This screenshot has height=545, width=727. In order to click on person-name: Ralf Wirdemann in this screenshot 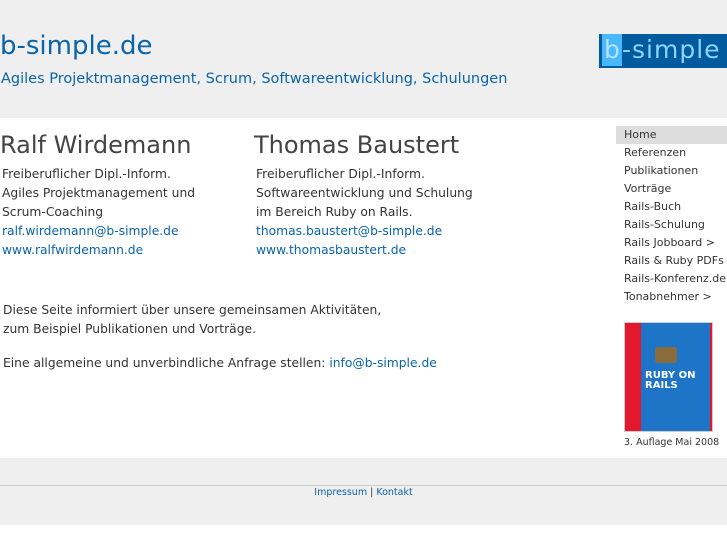, I will do `click(96, 145)`.